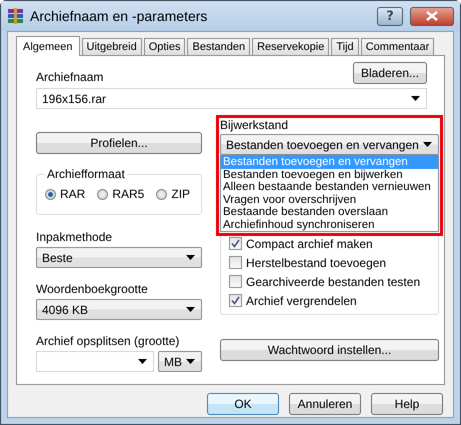  I want to click on checkbox-option: Herstelbestand toevoegen, so click(333, 262).